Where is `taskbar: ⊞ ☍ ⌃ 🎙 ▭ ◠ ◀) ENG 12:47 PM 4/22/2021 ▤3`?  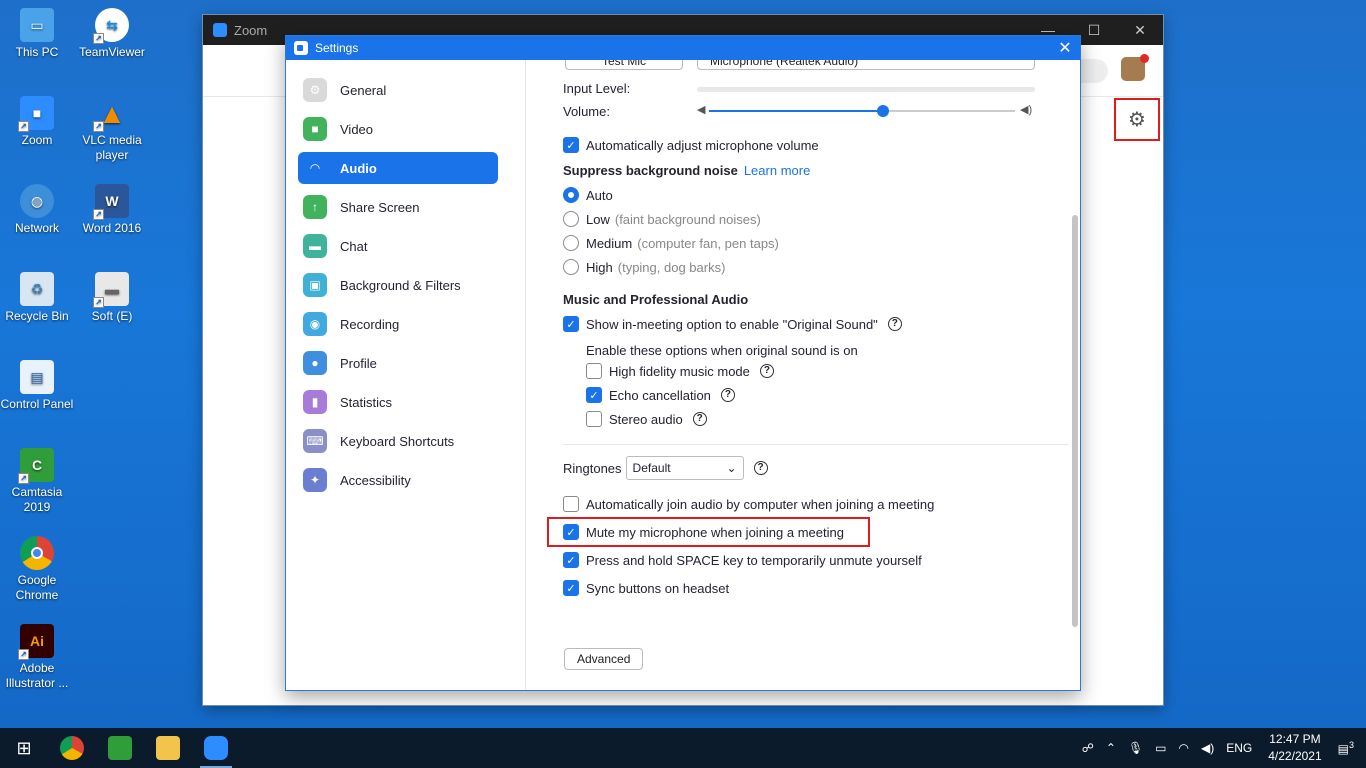 taskbar: ⊞ ☍ ⌃ 🎙 ▭ ◠ ◀) ENG 12:47 PM 4/22/2021 ▤3 is located at coordinates (683, 748).